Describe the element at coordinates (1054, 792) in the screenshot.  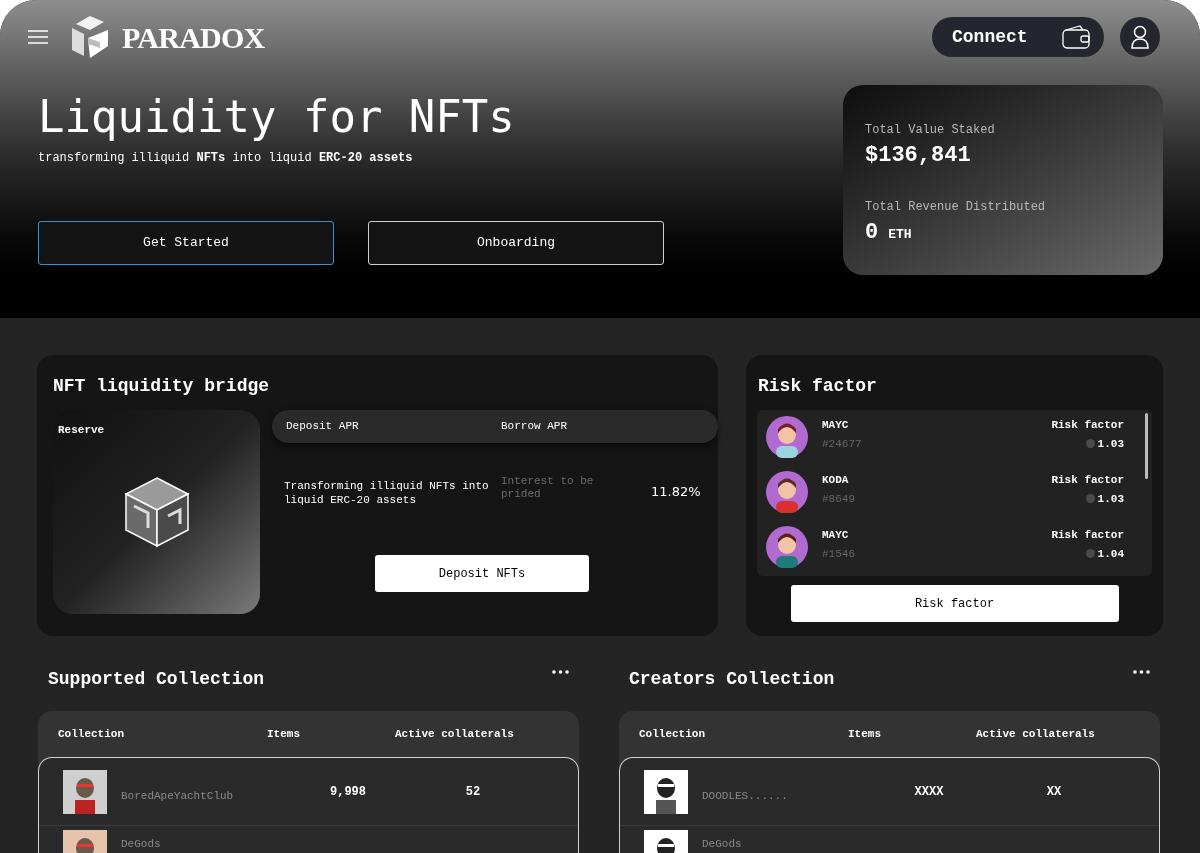
I see `active-count: XX` at that location.